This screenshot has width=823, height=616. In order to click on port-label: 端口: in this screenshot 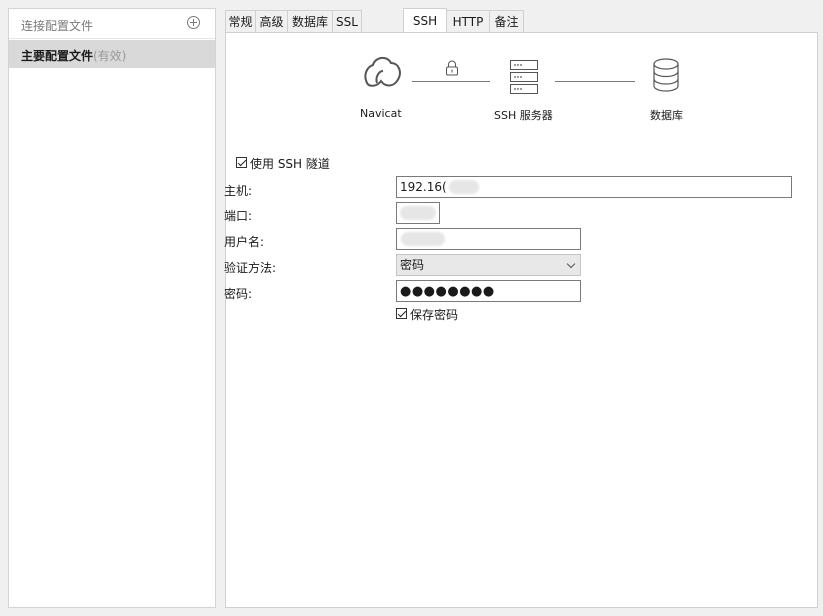, I will do `click(238, 216)`.